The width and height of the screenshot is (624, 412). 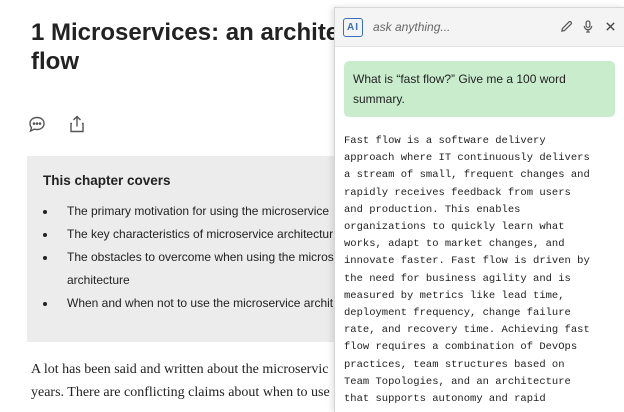 I want to click on answer-line: flow requires a combination of DevOps, so click(x=461, y=347).